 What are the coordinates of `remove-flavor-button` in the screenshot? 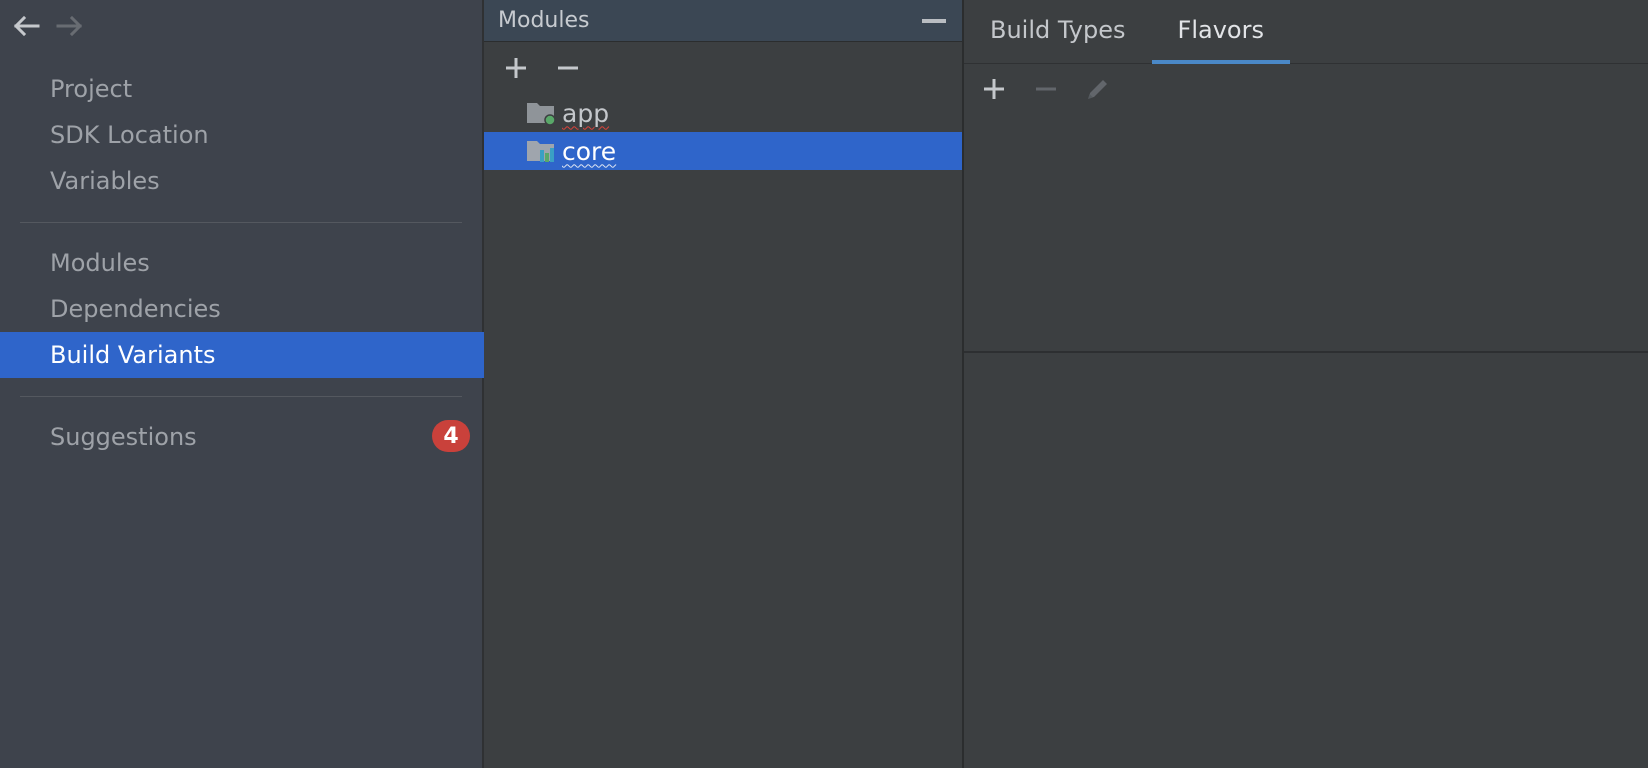 It's located at (1046, 89).